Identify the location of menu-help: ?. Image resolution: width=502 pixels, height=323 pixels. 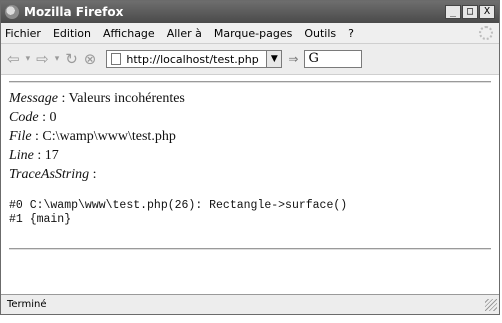
(351, 33).